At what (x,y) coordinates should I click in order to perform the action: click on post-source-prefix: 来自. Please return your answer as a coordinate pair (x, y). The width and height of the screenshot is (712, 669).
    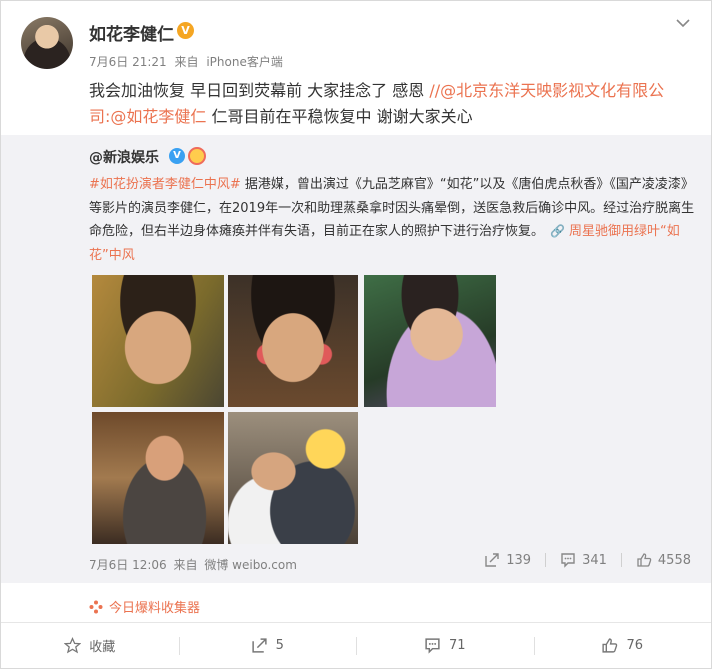
    Looking at the image, I should click on (186, 62).